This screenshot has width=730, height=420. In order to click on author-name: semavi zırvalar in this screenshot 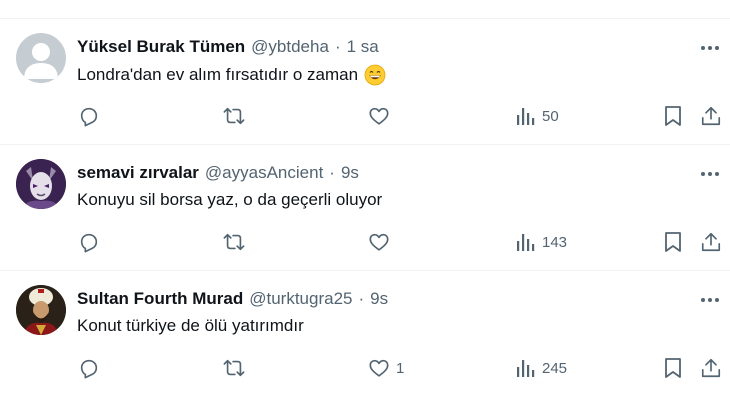, I will do `click(138, 173)`.